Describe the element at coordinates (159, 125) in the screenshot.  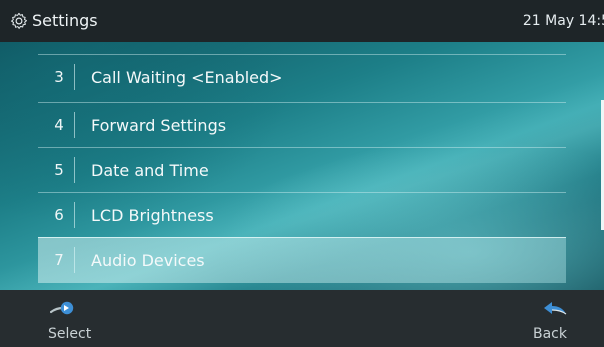
I see `menu-item-label: Forward Settings` at that location.